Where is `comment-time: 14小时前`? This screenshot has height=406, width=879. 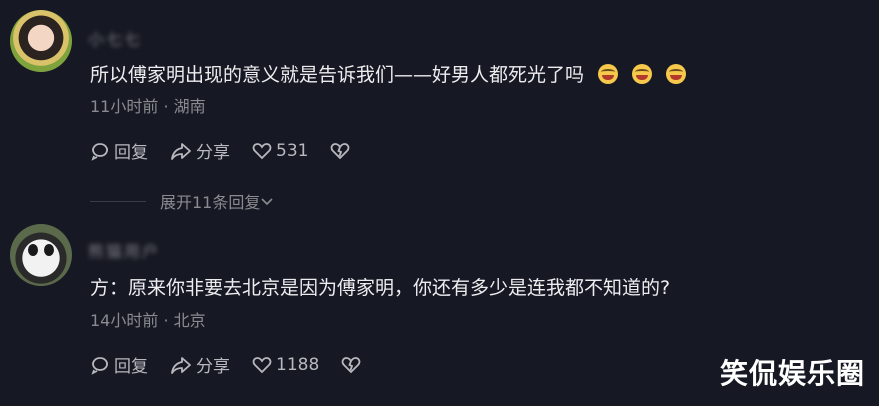 comment-time: 14小时前 is located at coordinates (124, 320).